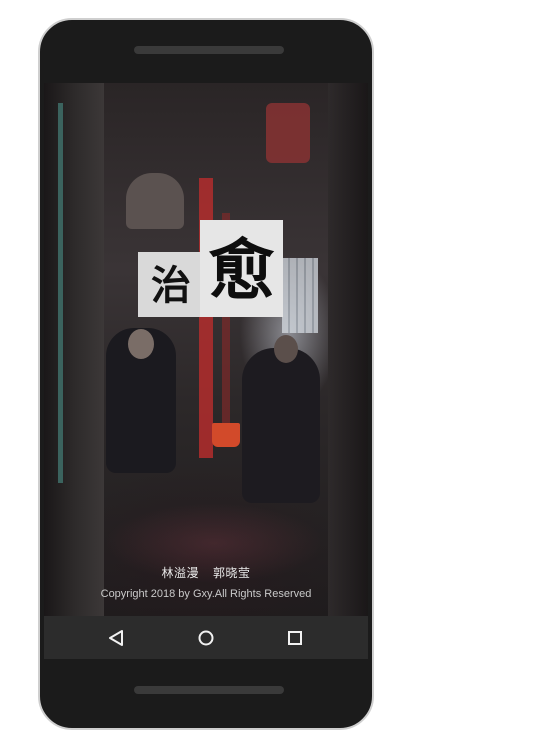 The height and width of the screenshot is (739, 539). Describe the element at coordinates (209, 690) in the screenshot. I see `phone-speaker-bottom` at that location.